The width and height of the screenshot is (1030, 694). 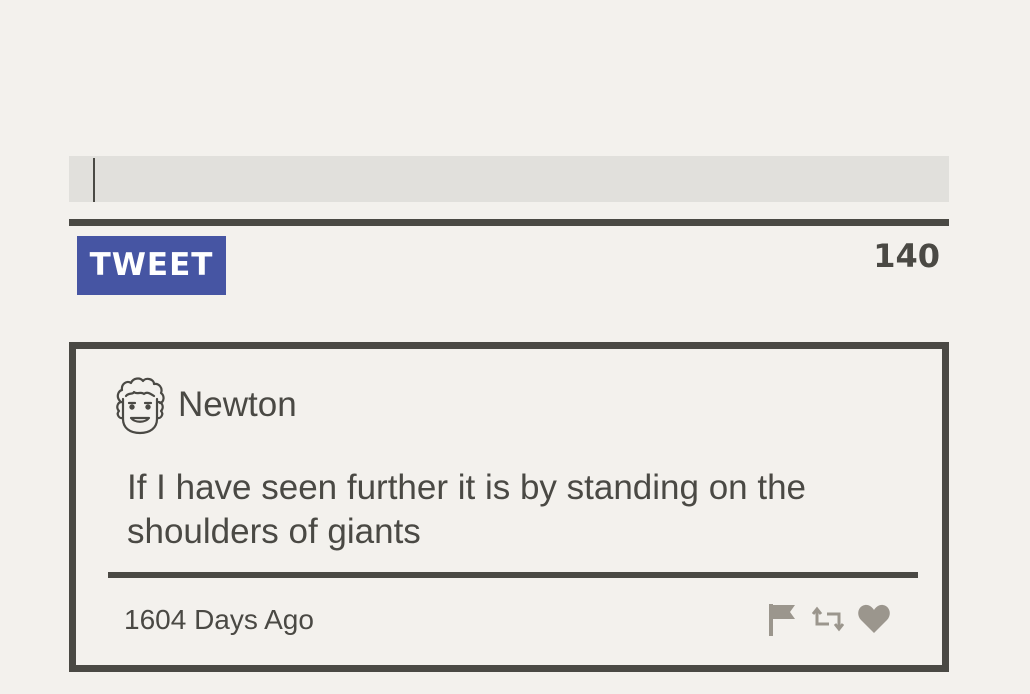 I want to click on newton-face-icon, so click(x=140, y=406).